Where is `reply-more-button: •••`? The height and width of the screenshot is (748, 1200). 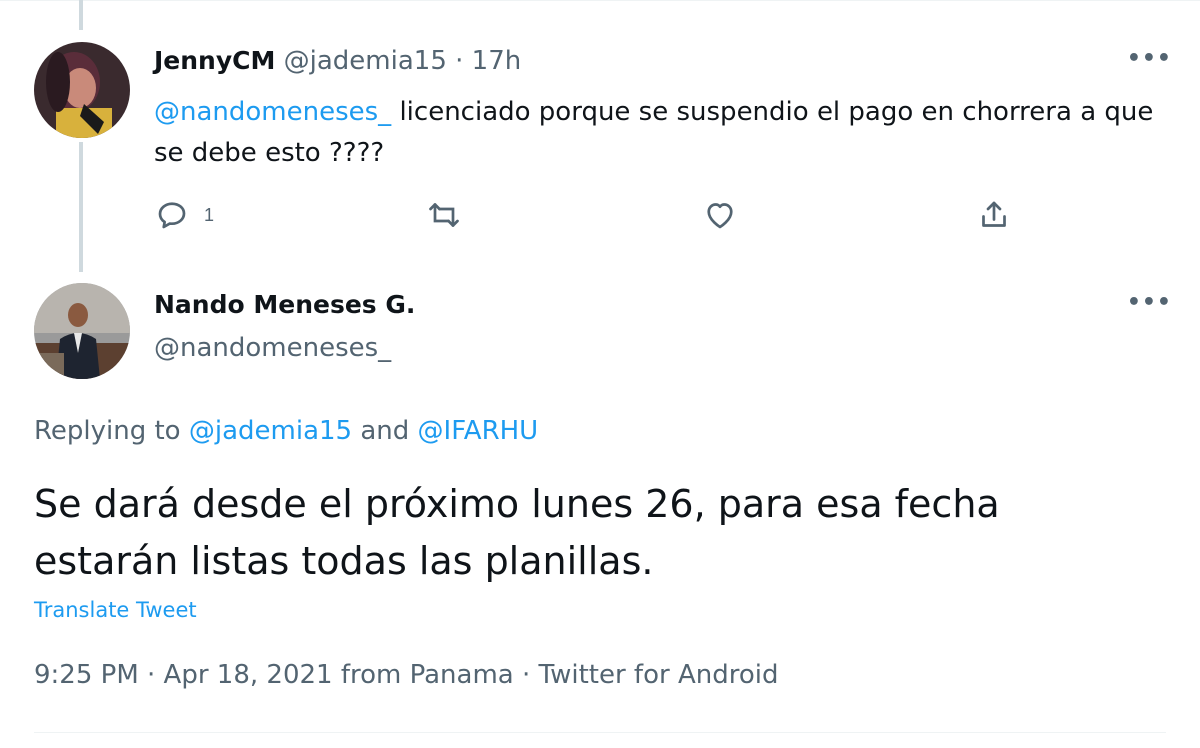 reply-more-button: ••• is located at coordinates (1149, 58).